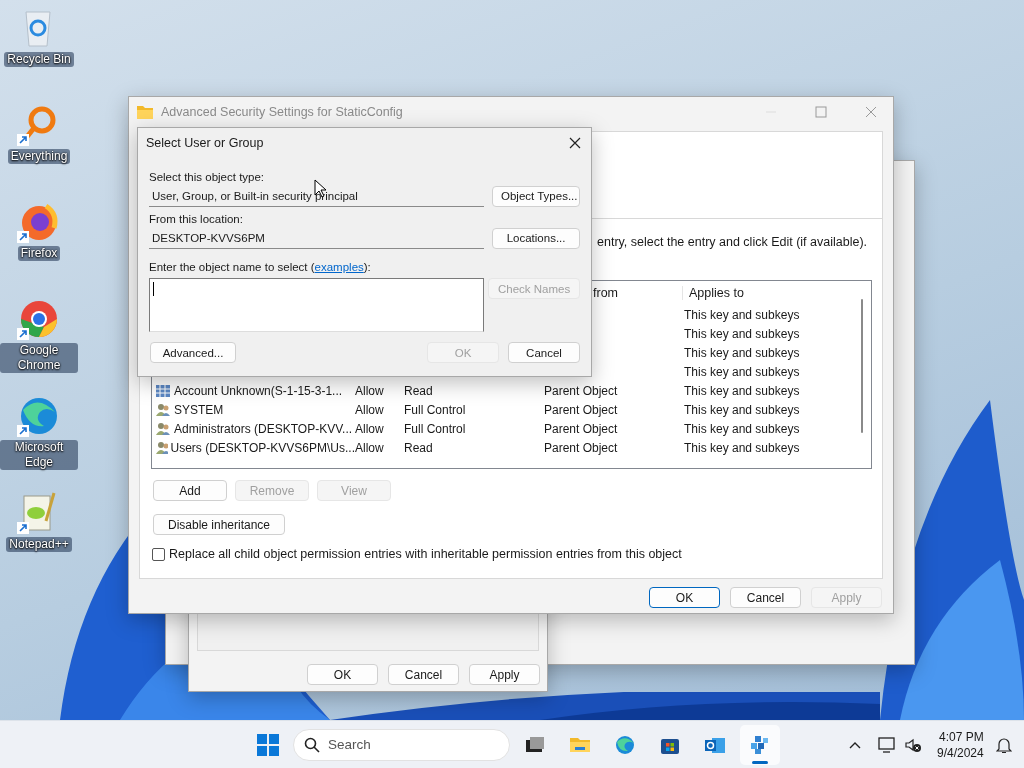 Image resolution: width=1024 pixels, height=768 pixels. Describe the element at coordinates (39, 544) in the screenshot. I see `icon-label: Notepad++` at that location.